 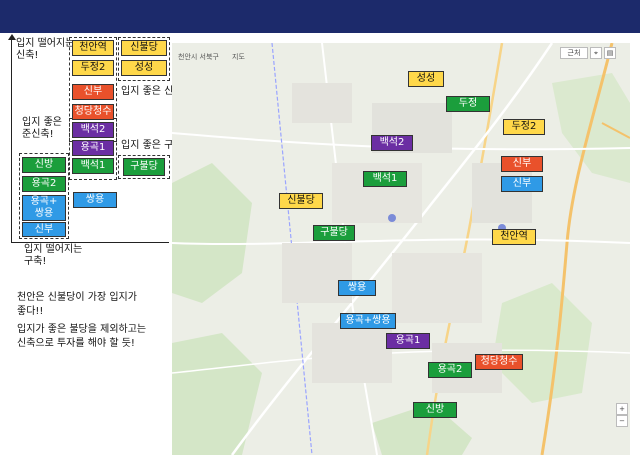 I want to click on location-icon: ⌖, so click(x=596, y=53).